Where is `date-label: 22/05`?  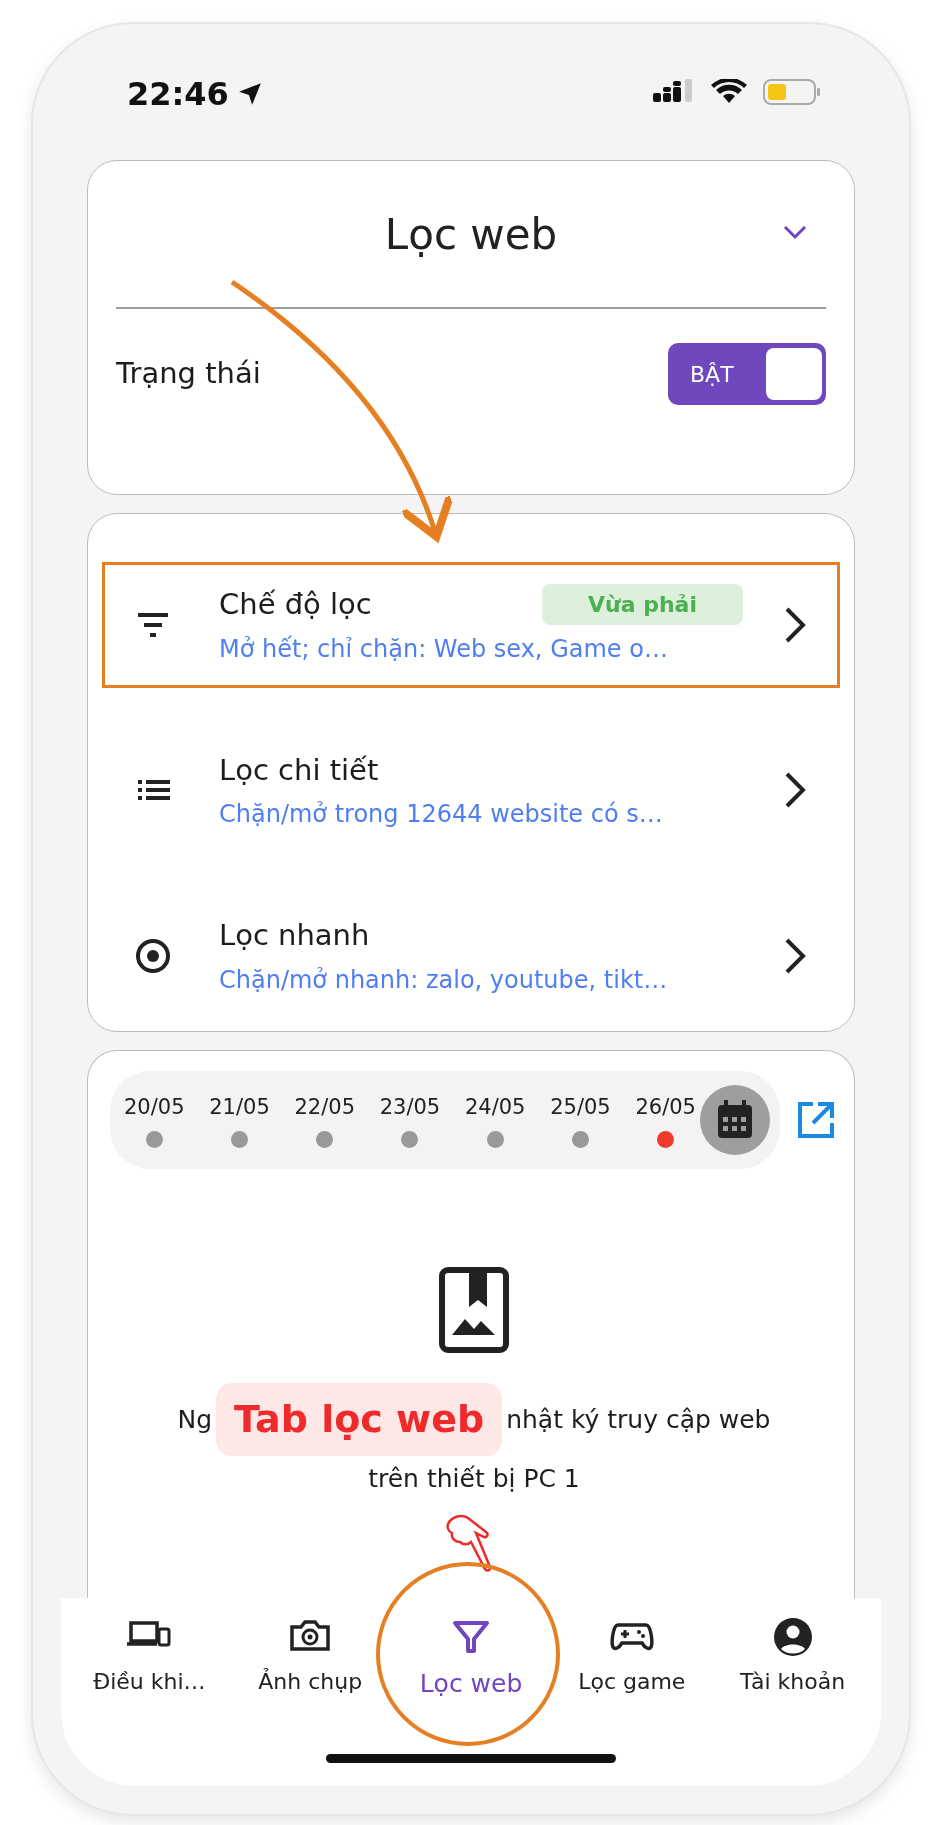 date-label: 22/05 is located at coordinates (324, 1107).